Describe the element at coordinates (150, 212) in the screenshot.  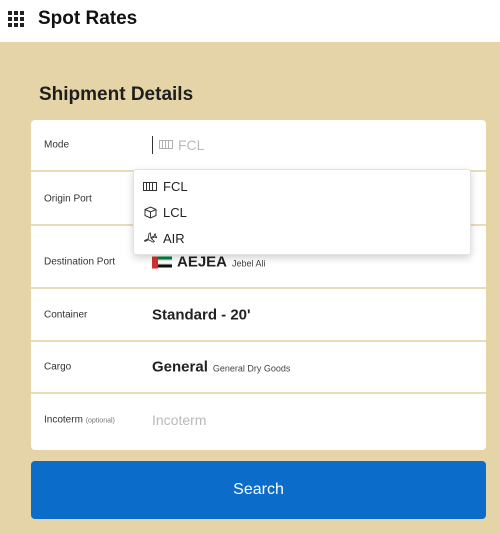
I see `box-icon` at that location.